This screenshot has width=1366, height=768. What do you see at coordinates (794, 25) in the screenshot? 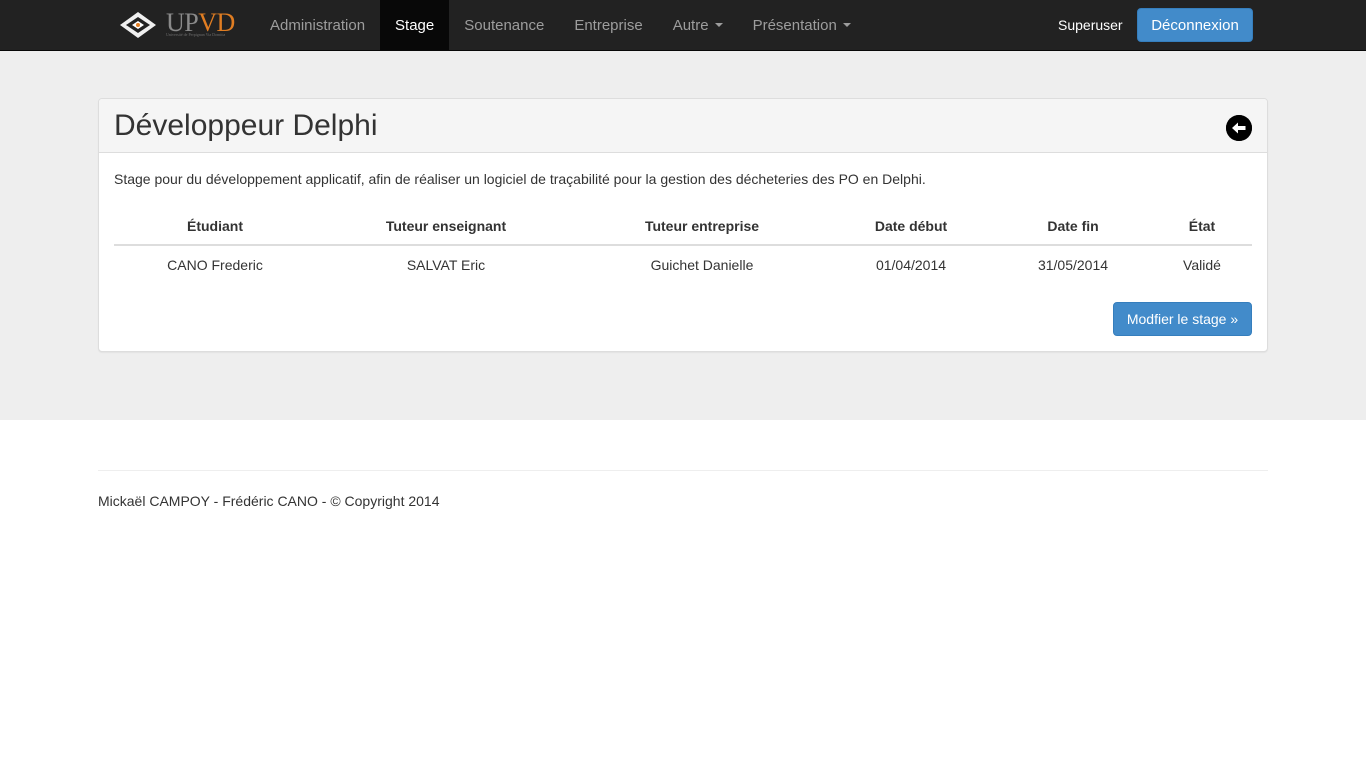
I see `nav-label: Présentation` at bounding box center [794, 25].